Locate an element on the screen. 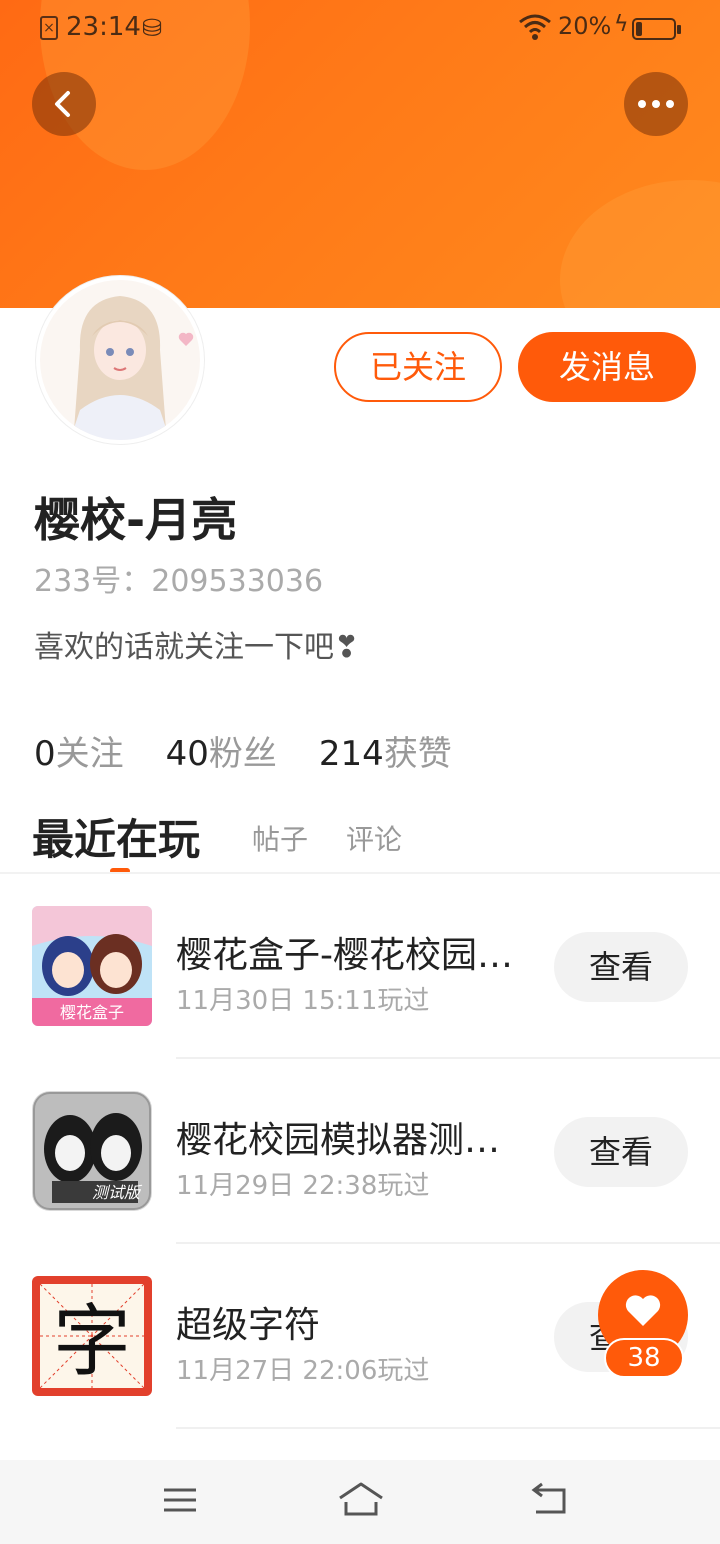  menu-icon is located at coordinates (180, 1502).